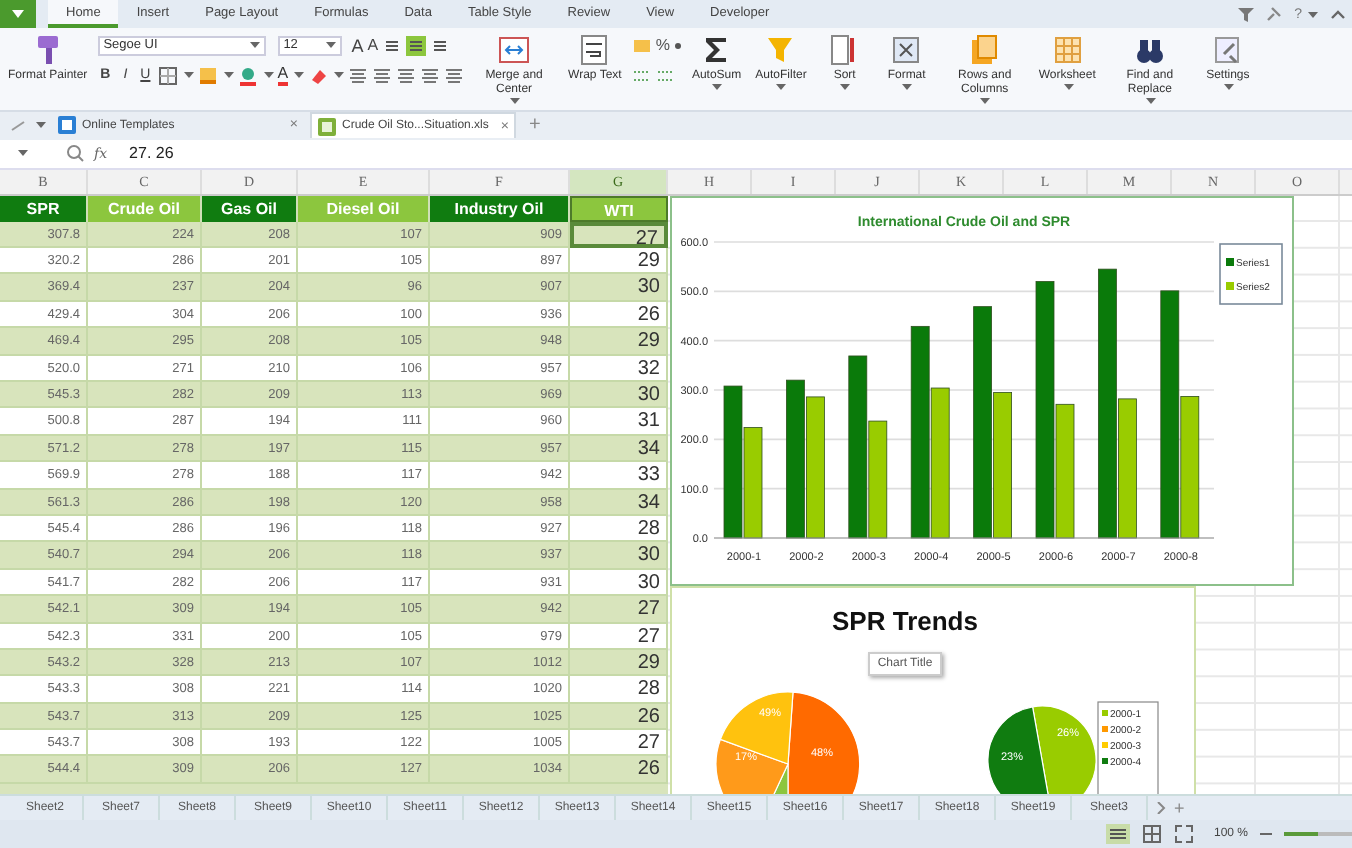 This screenshot has width=1352, height=848. I want to click on align-center-icon, so click(382, 75).